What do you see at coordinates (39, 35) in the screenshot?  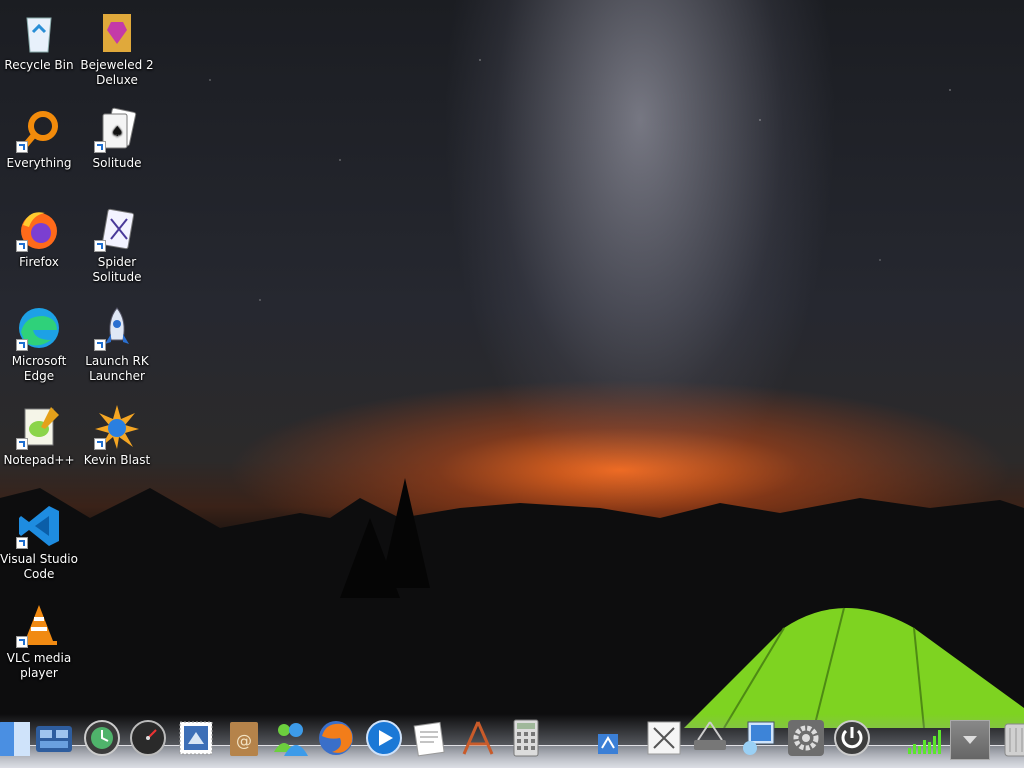 I see `recycle-bin-icon` at bounding box center [39, 35].